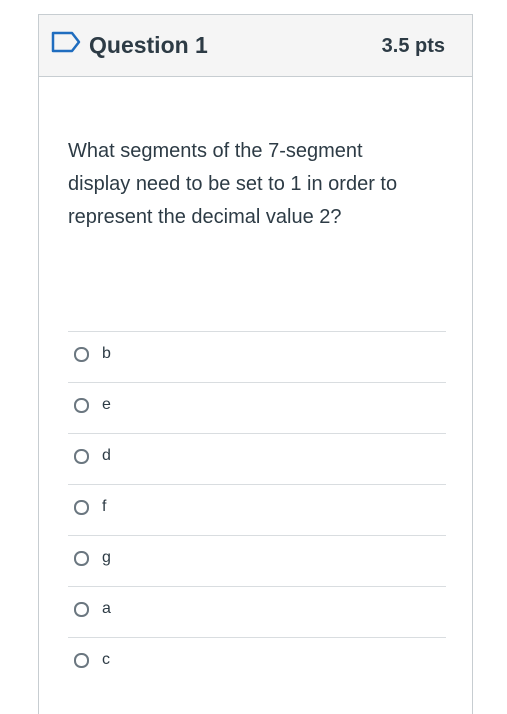 The image size is (507, 714). Describe the element at coordinates (257, 662) in the screenshot. I see `answer-option: c` at that location.